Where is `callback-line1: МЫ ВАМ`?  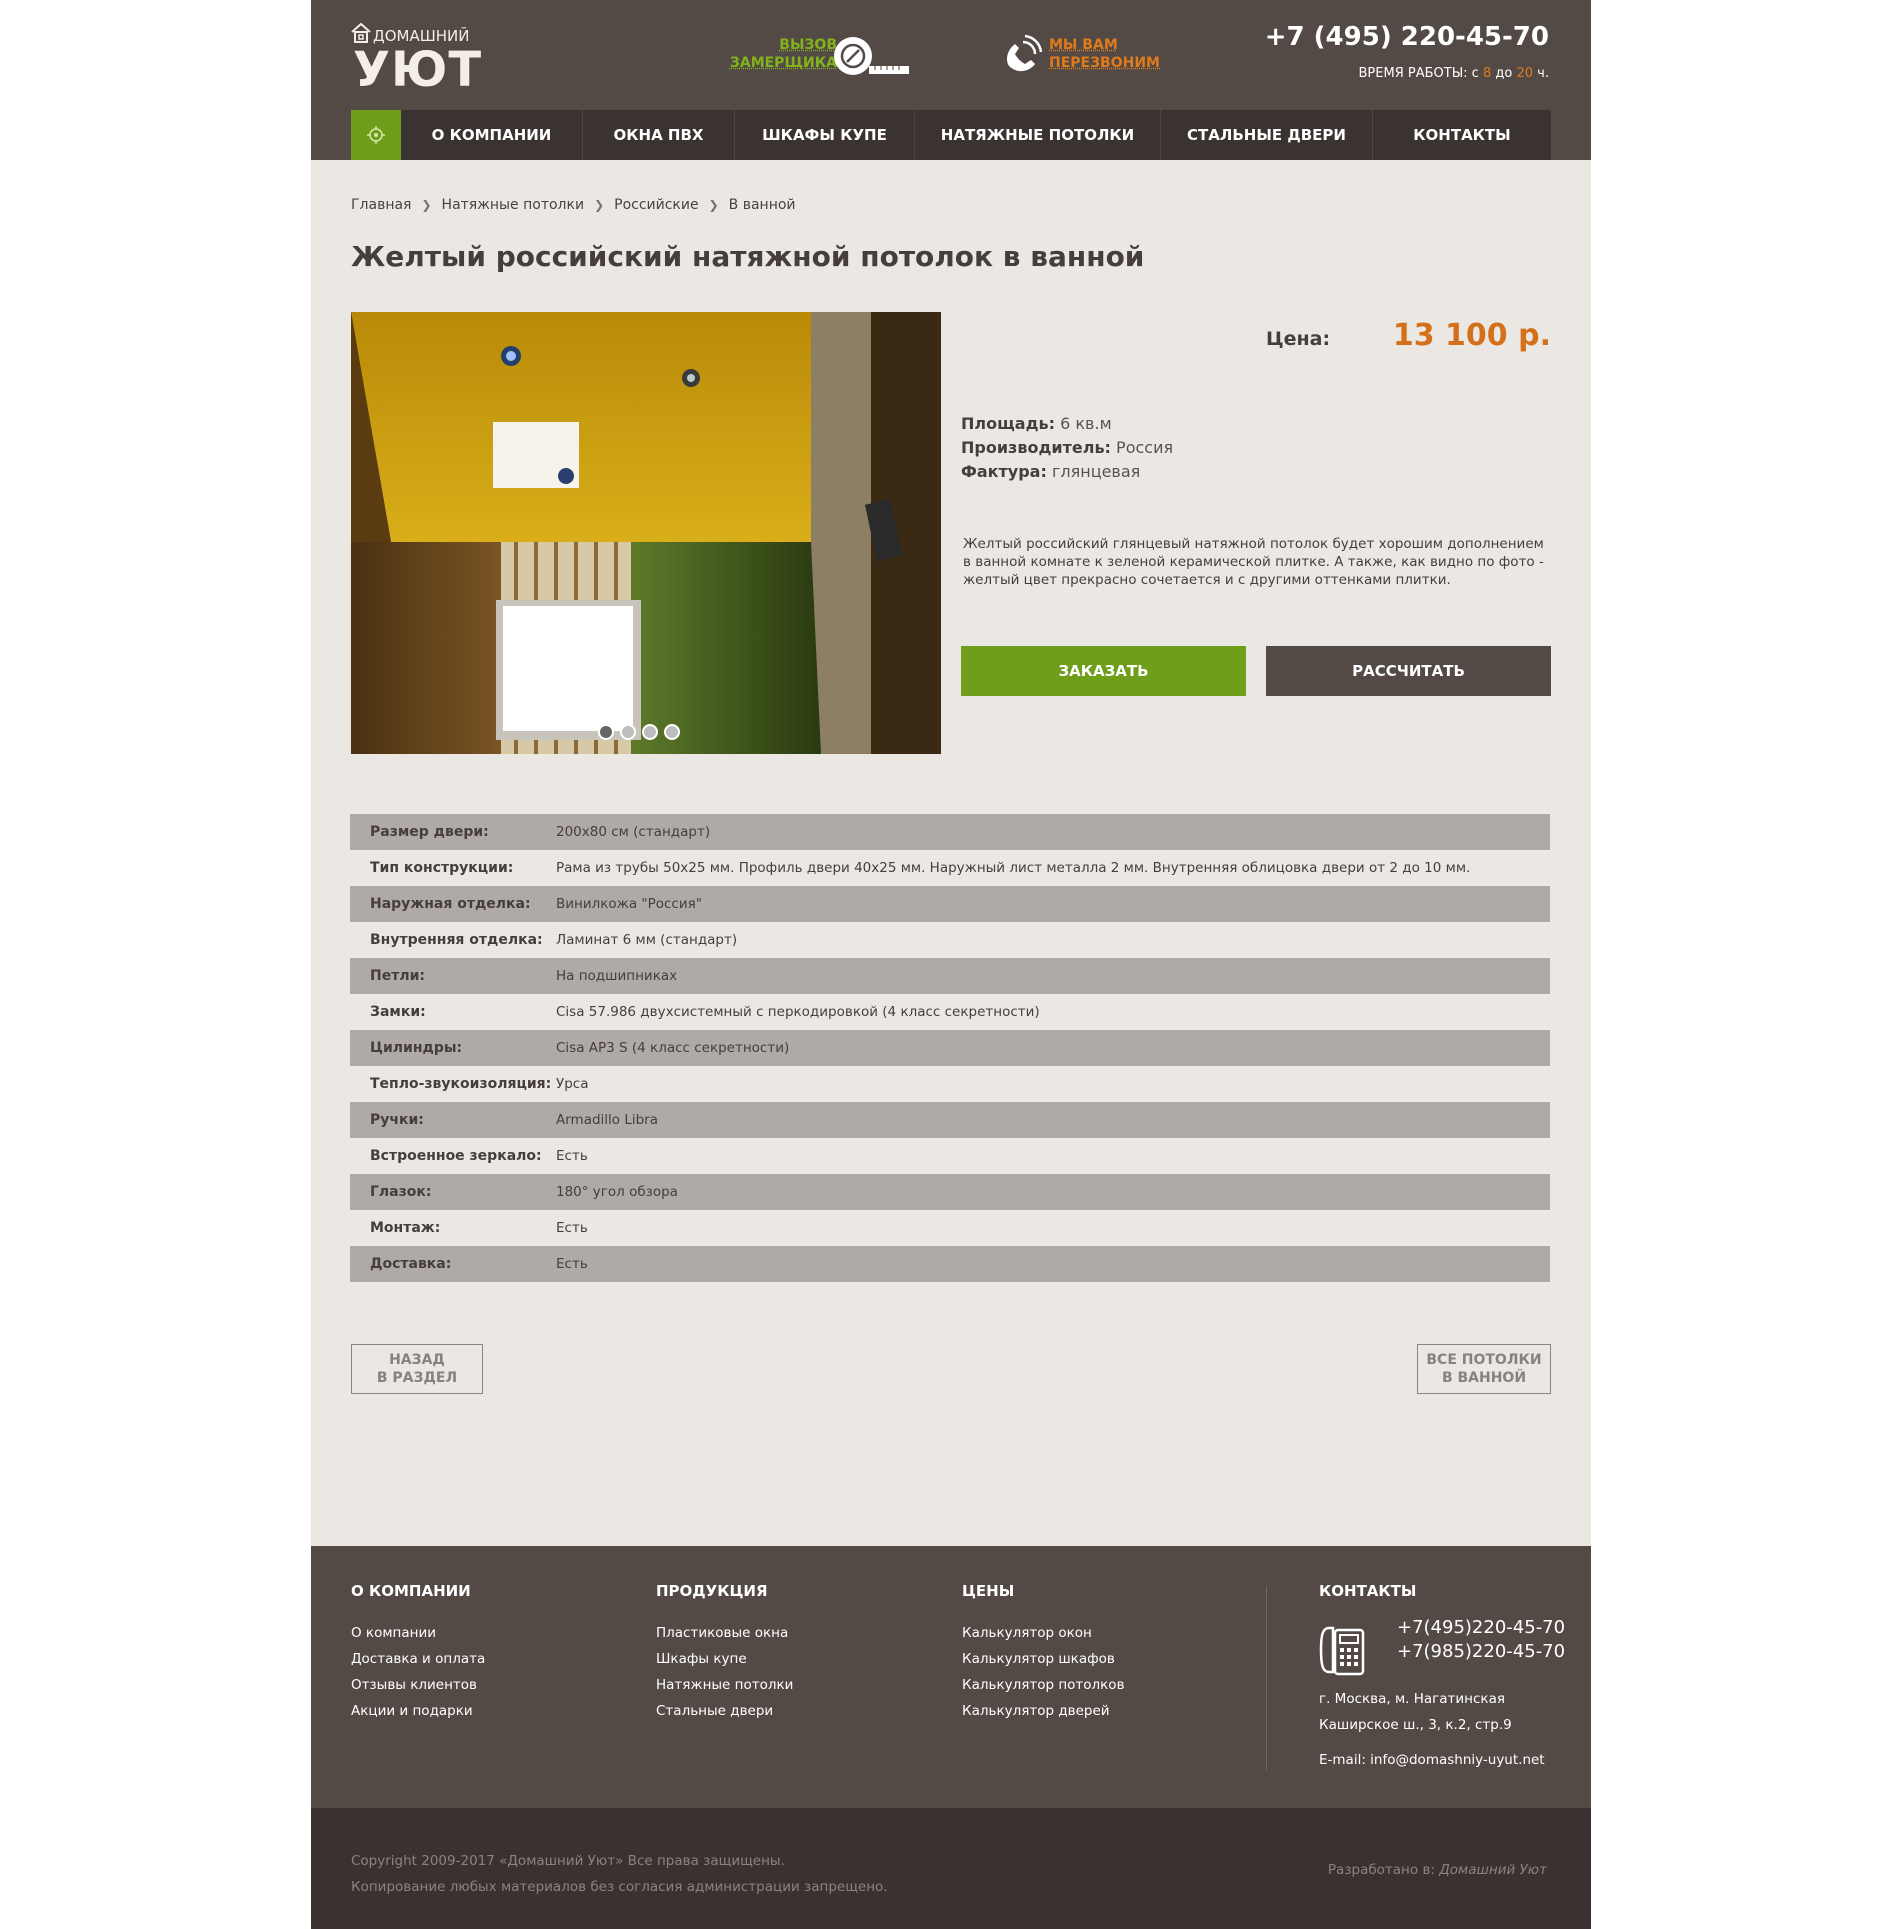
callback-line1: МЫ ВАМ is located at coordinates (1083, 45).